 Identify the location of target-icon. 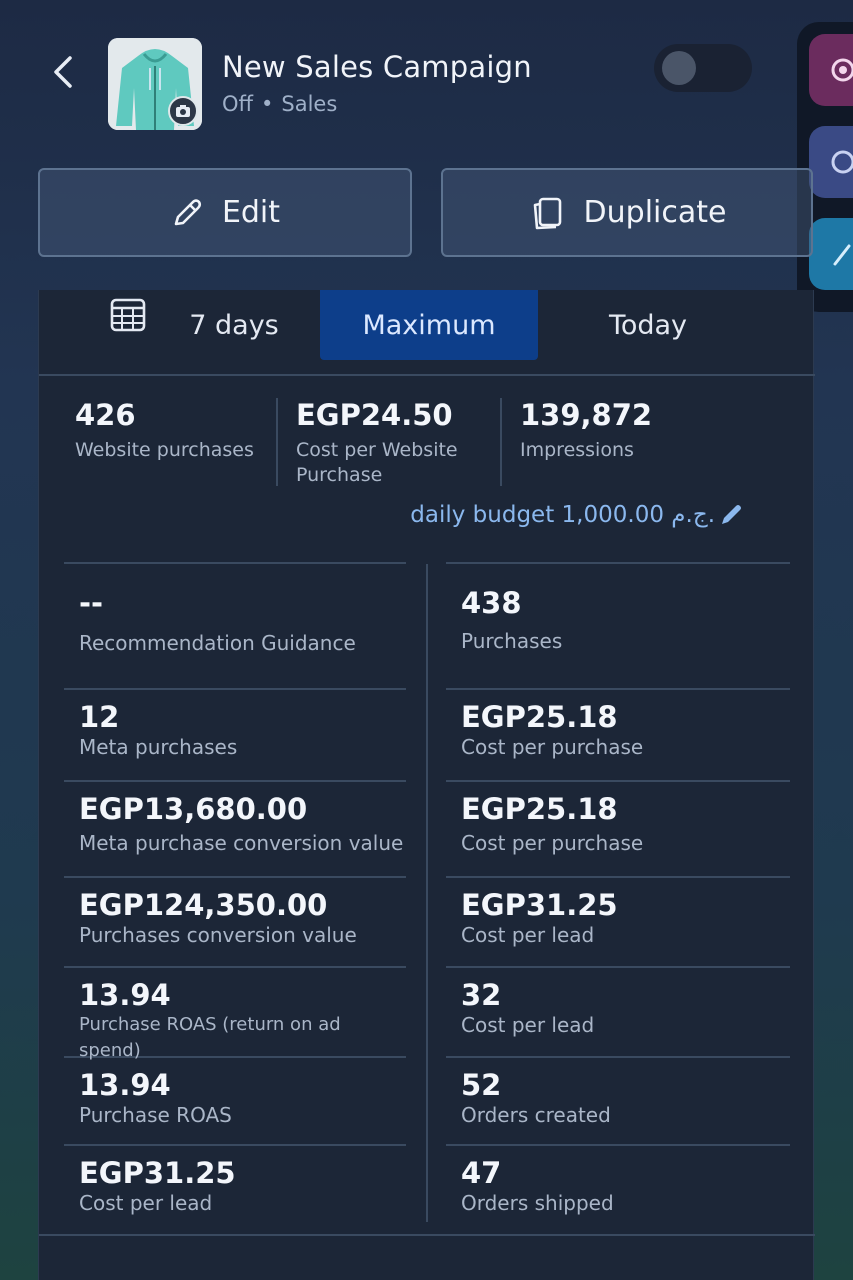
(842, 70).